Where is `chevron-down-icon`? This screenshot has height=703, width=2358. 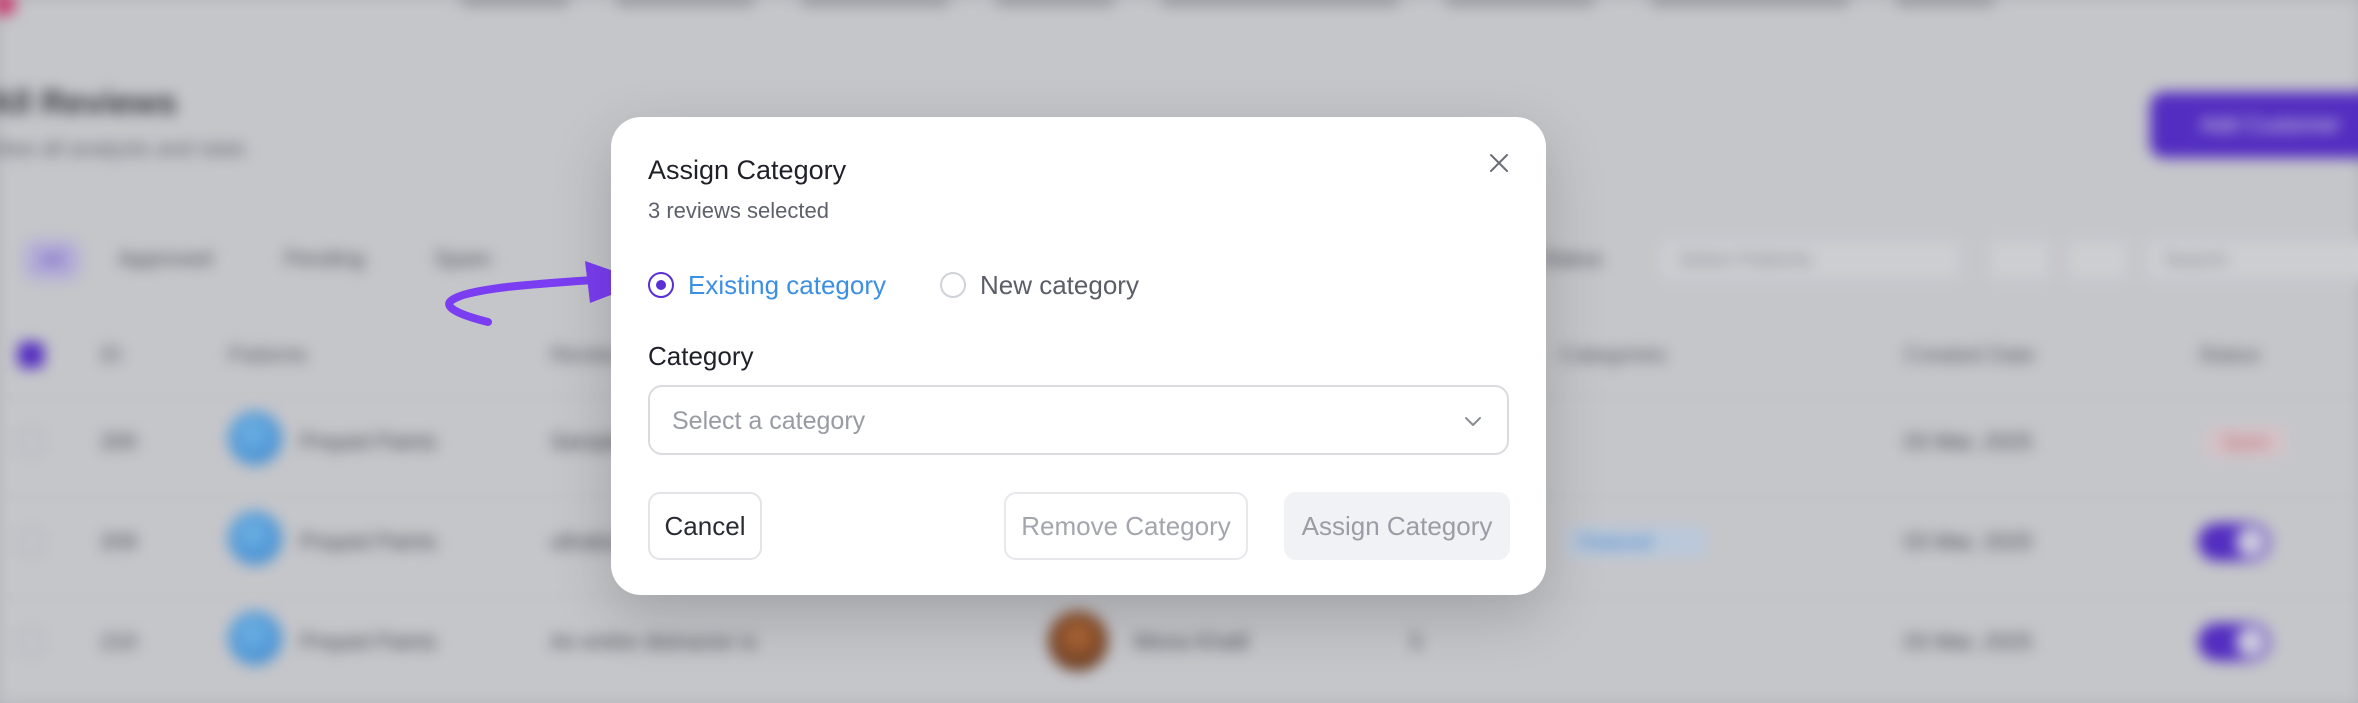
chevron-down-icon is located at coordinates (1473, 421).